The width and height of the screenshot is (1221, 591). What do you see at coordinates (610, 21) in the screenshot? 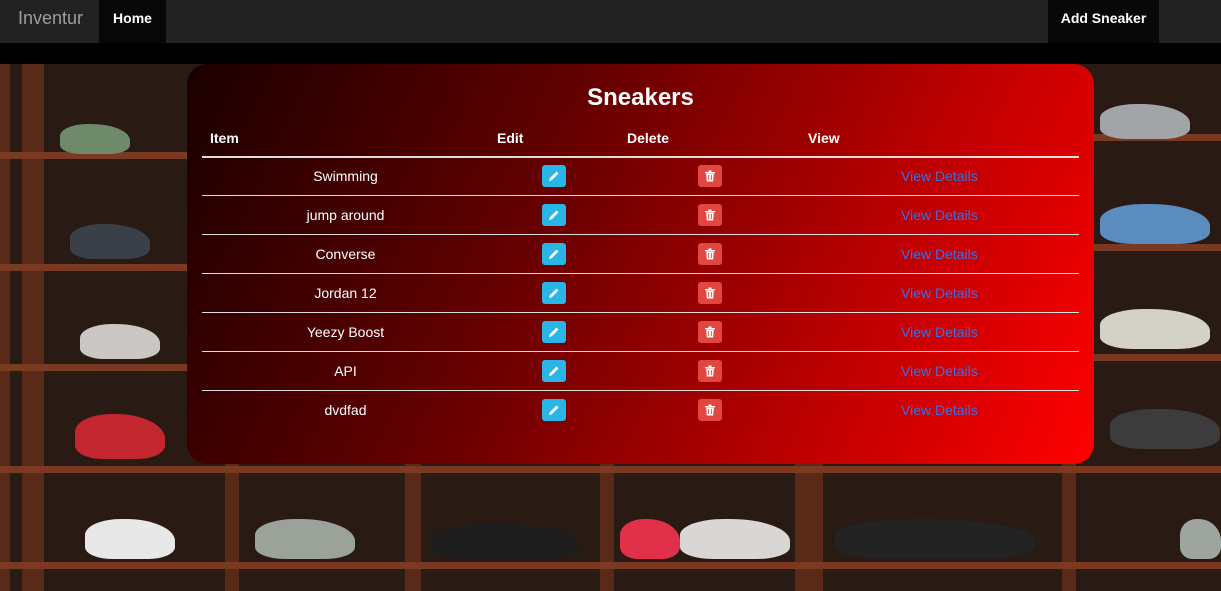
I see `navbar: Inventur Home Add Sneaker` at bounding box center [610, 21].